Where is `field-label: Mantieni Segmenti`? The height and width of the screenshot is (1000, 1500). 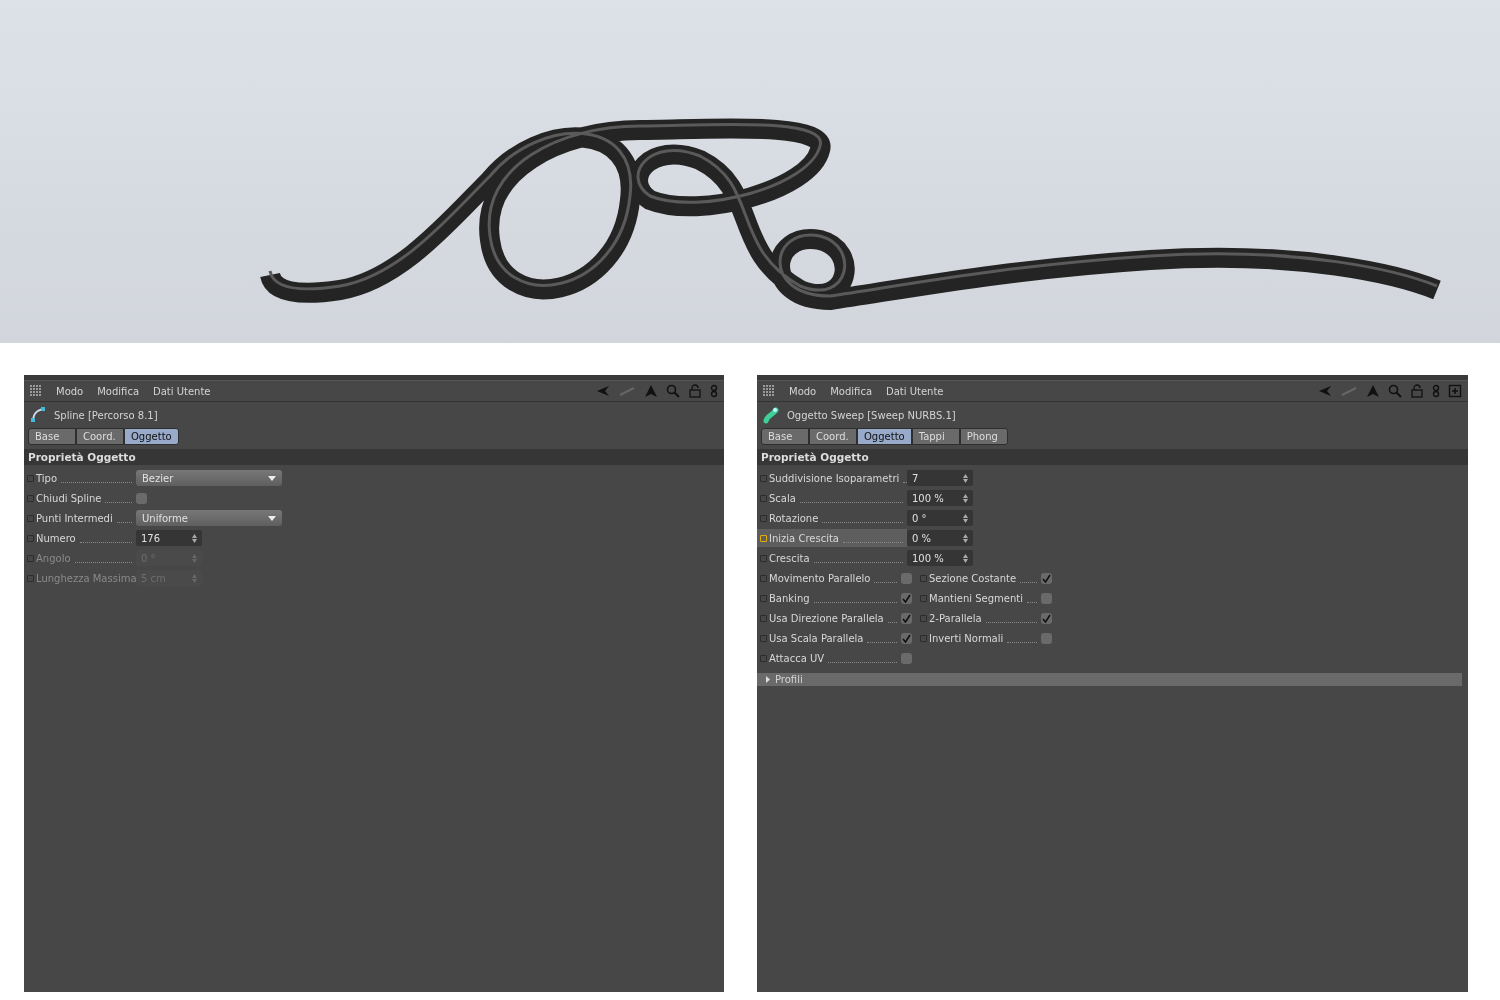 field-label: Mantieni Segmenti is located at coordinates (976, 598).